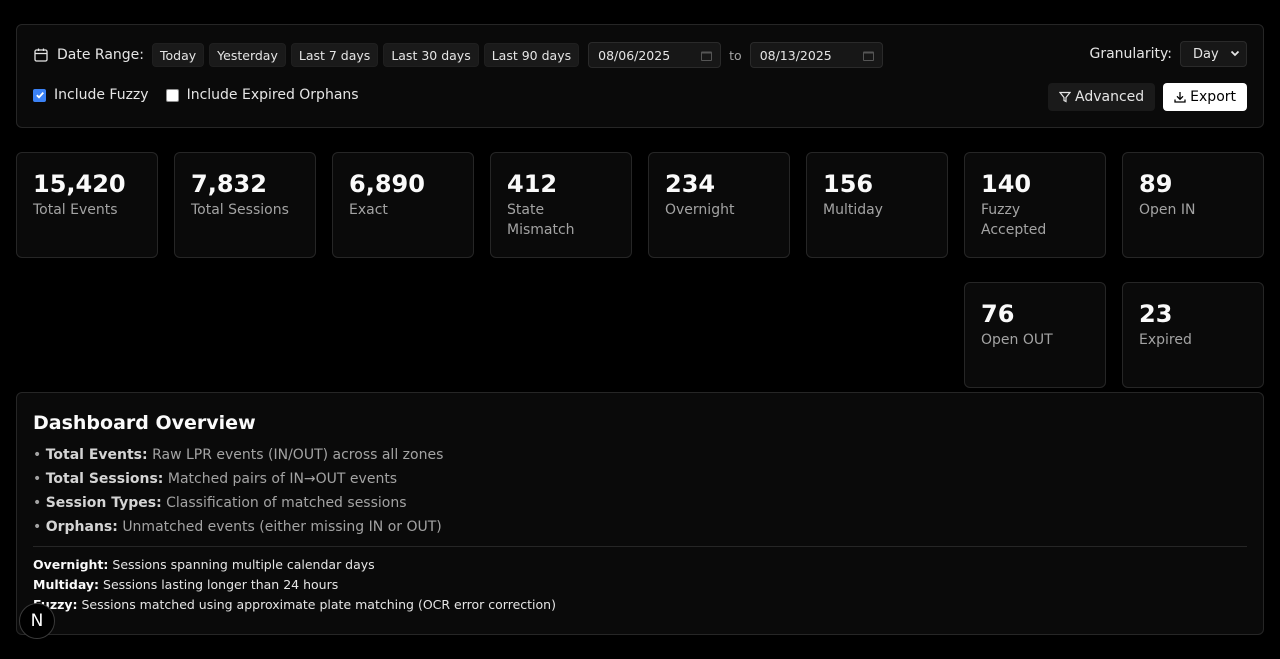 The width and height of the screenshot is (1280, 659). I want to click on quick-range-7days-button: Last 7 days, so click(334, 55).